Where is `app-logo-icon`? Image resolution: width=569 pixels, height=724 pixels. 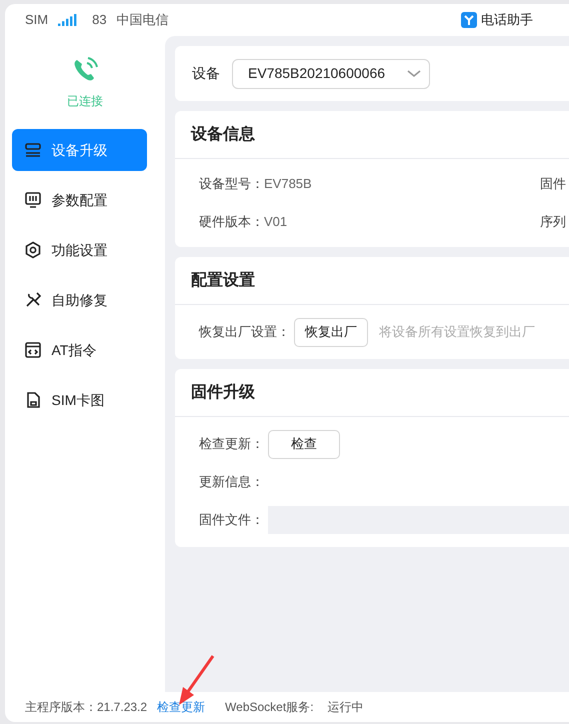 app-logo-icon is located at coordinates (469, 20).